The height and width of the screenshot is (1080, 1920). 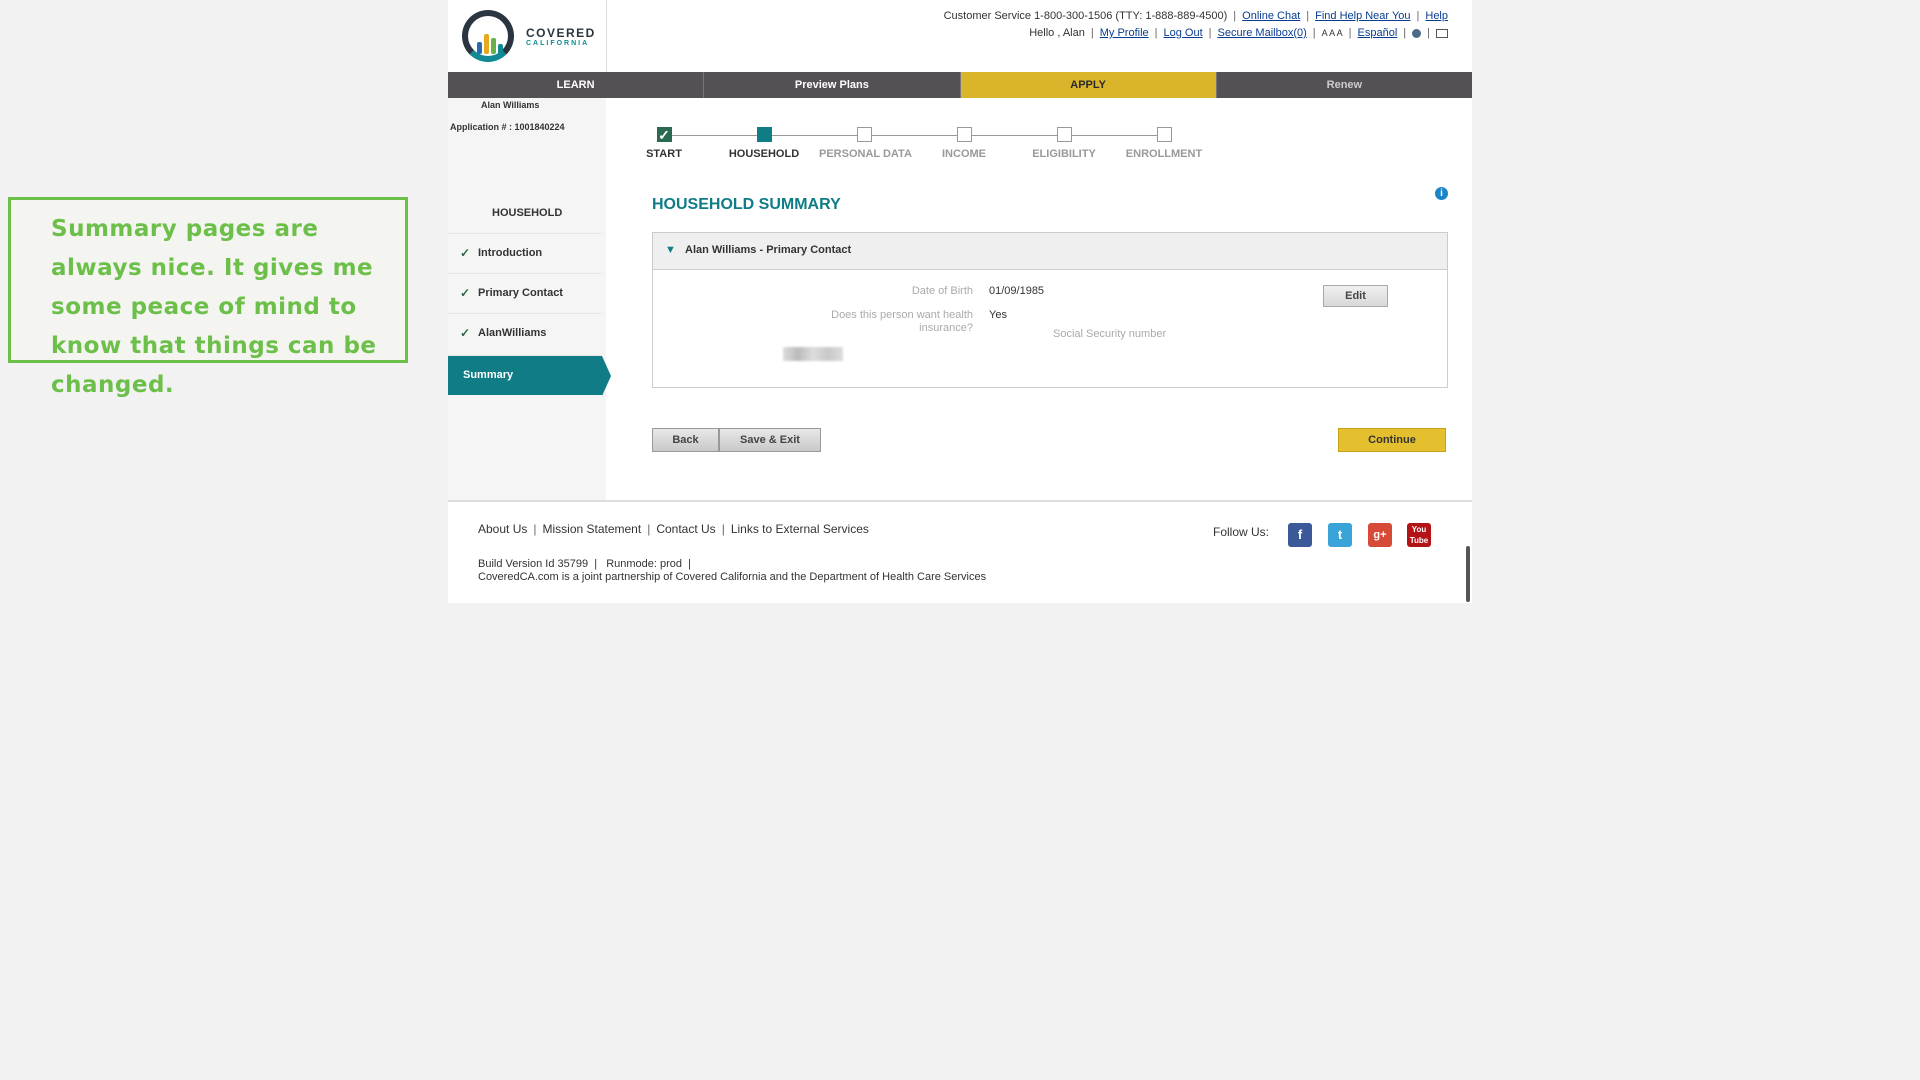 What do you see at coordinates (942, 291) in the screenshot?
I see `dob-label: Date of Birth` at bounding box center [942, 291].